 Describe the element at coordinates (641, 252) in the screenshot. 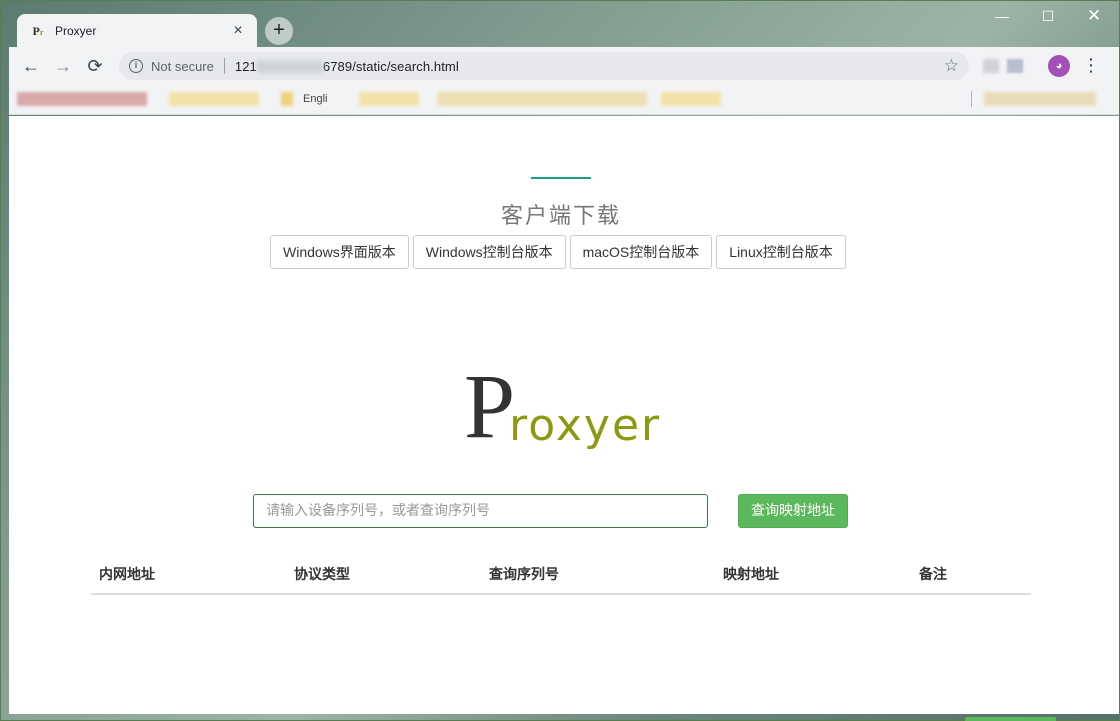

I see `download-macos-console-button: macOS控制台版本` at that location.